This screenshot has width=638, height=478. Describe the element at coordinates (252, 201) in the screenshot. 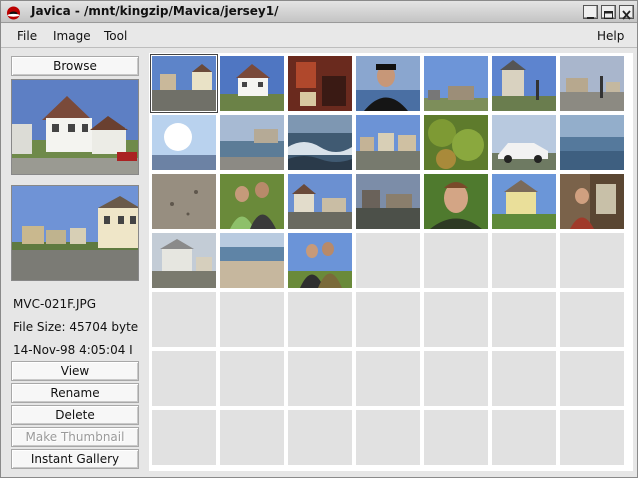

I see `thumbnail-couple-portrait` at that location.